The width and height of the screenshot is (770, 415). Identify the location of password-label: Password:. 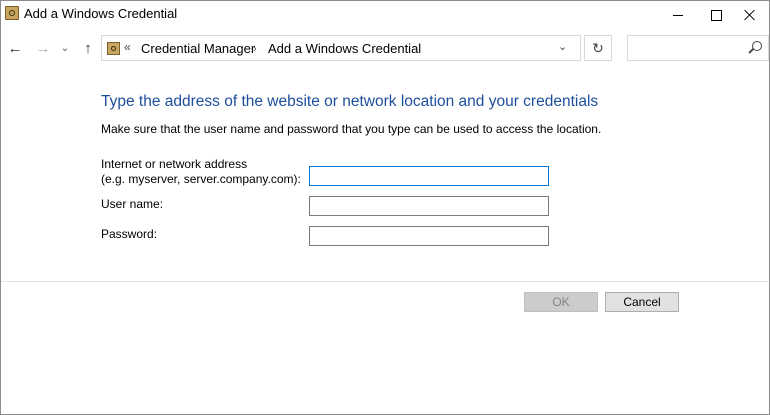
(129, 234).